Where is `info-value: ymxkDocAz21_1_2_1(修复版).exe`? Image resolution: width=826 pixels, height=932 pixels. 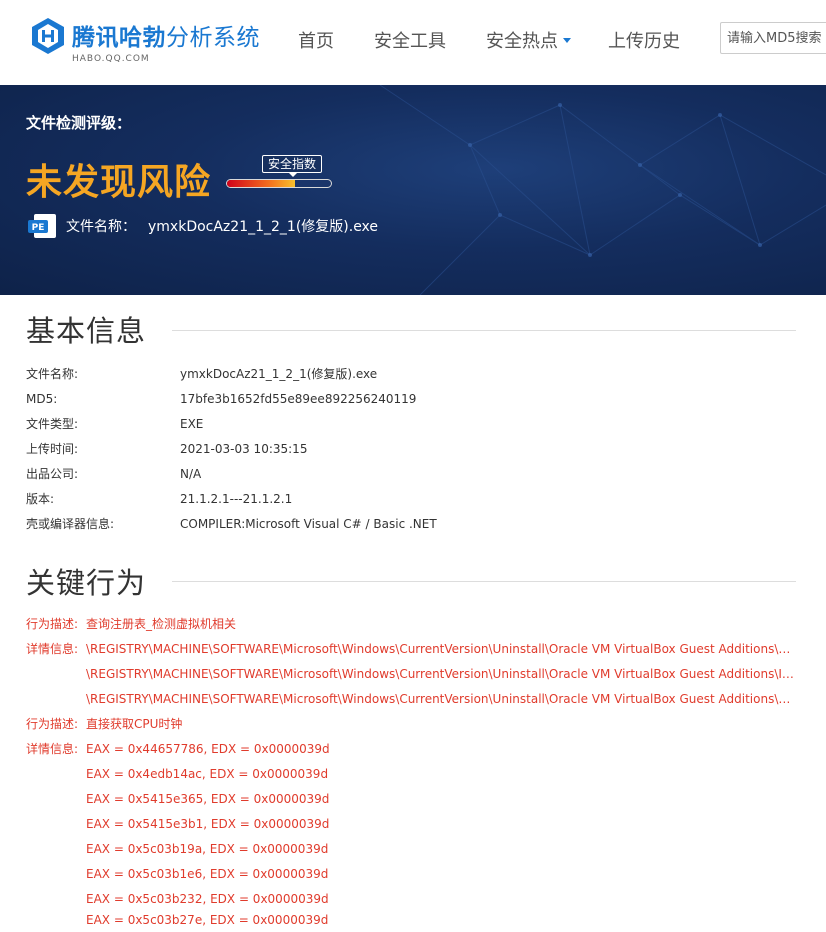
info-value: ymxkDocAz21_1_2_1(修复版).exe is located at coordinates (279, 374).